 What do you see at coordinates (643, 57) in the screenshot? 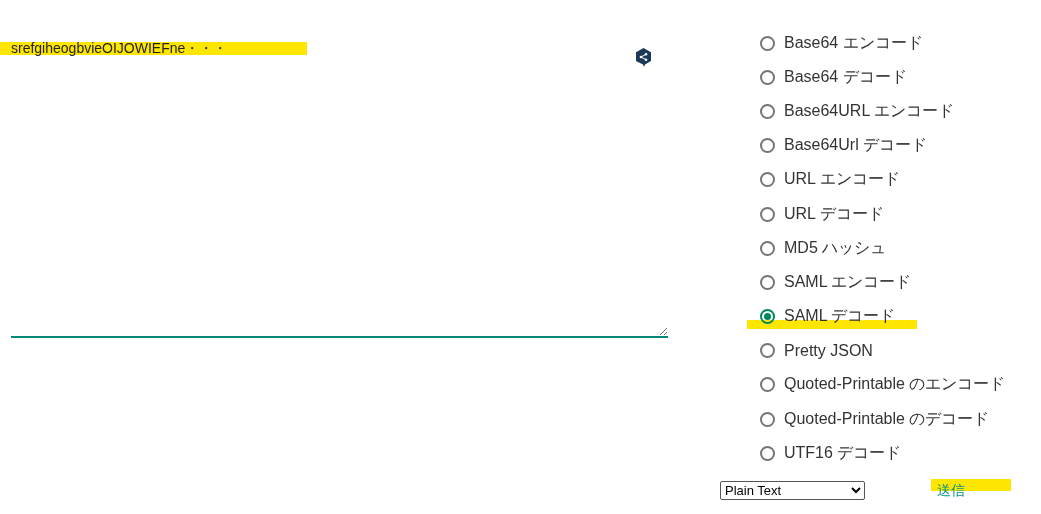
I see `share-icon` at bounding box center [643, 57].